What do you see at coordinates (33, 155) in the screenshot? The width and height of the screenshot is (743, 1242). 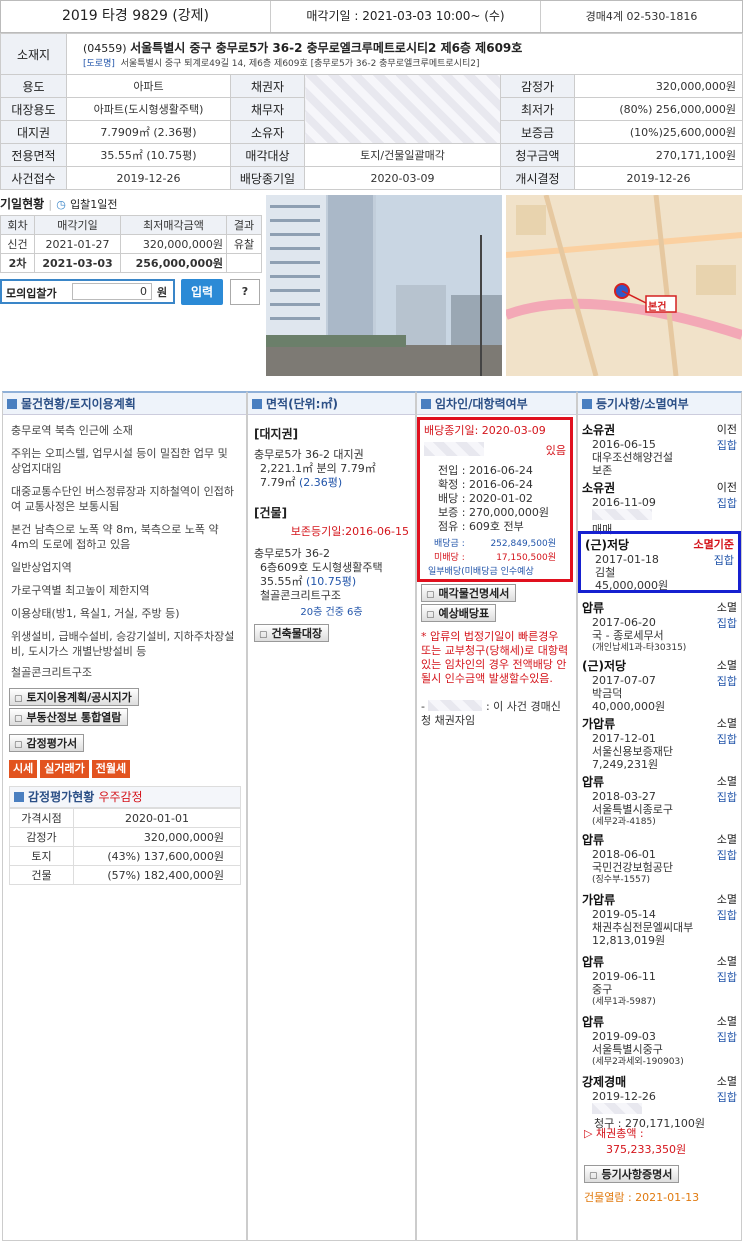 I see `label-area: 전용면적` at bounding box center [33, 155].